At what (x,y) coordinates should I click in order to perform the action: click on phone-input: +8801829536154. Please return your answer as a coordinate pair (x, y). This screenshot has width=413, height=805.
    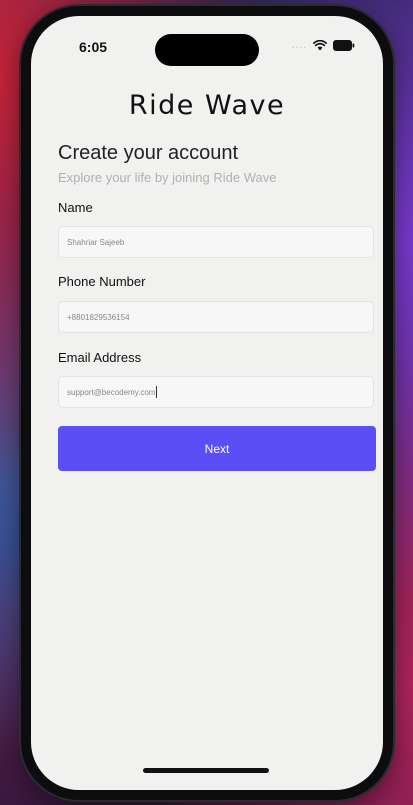
    Looking at the image, I should click on (216, 317).